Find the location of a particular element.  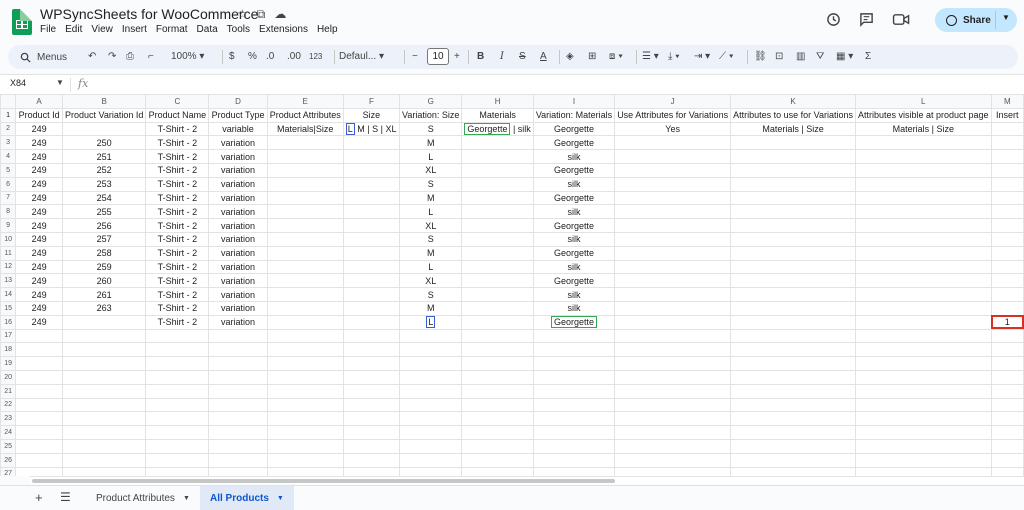

undo-icon: ↶ is located at coordinates (92, 57).